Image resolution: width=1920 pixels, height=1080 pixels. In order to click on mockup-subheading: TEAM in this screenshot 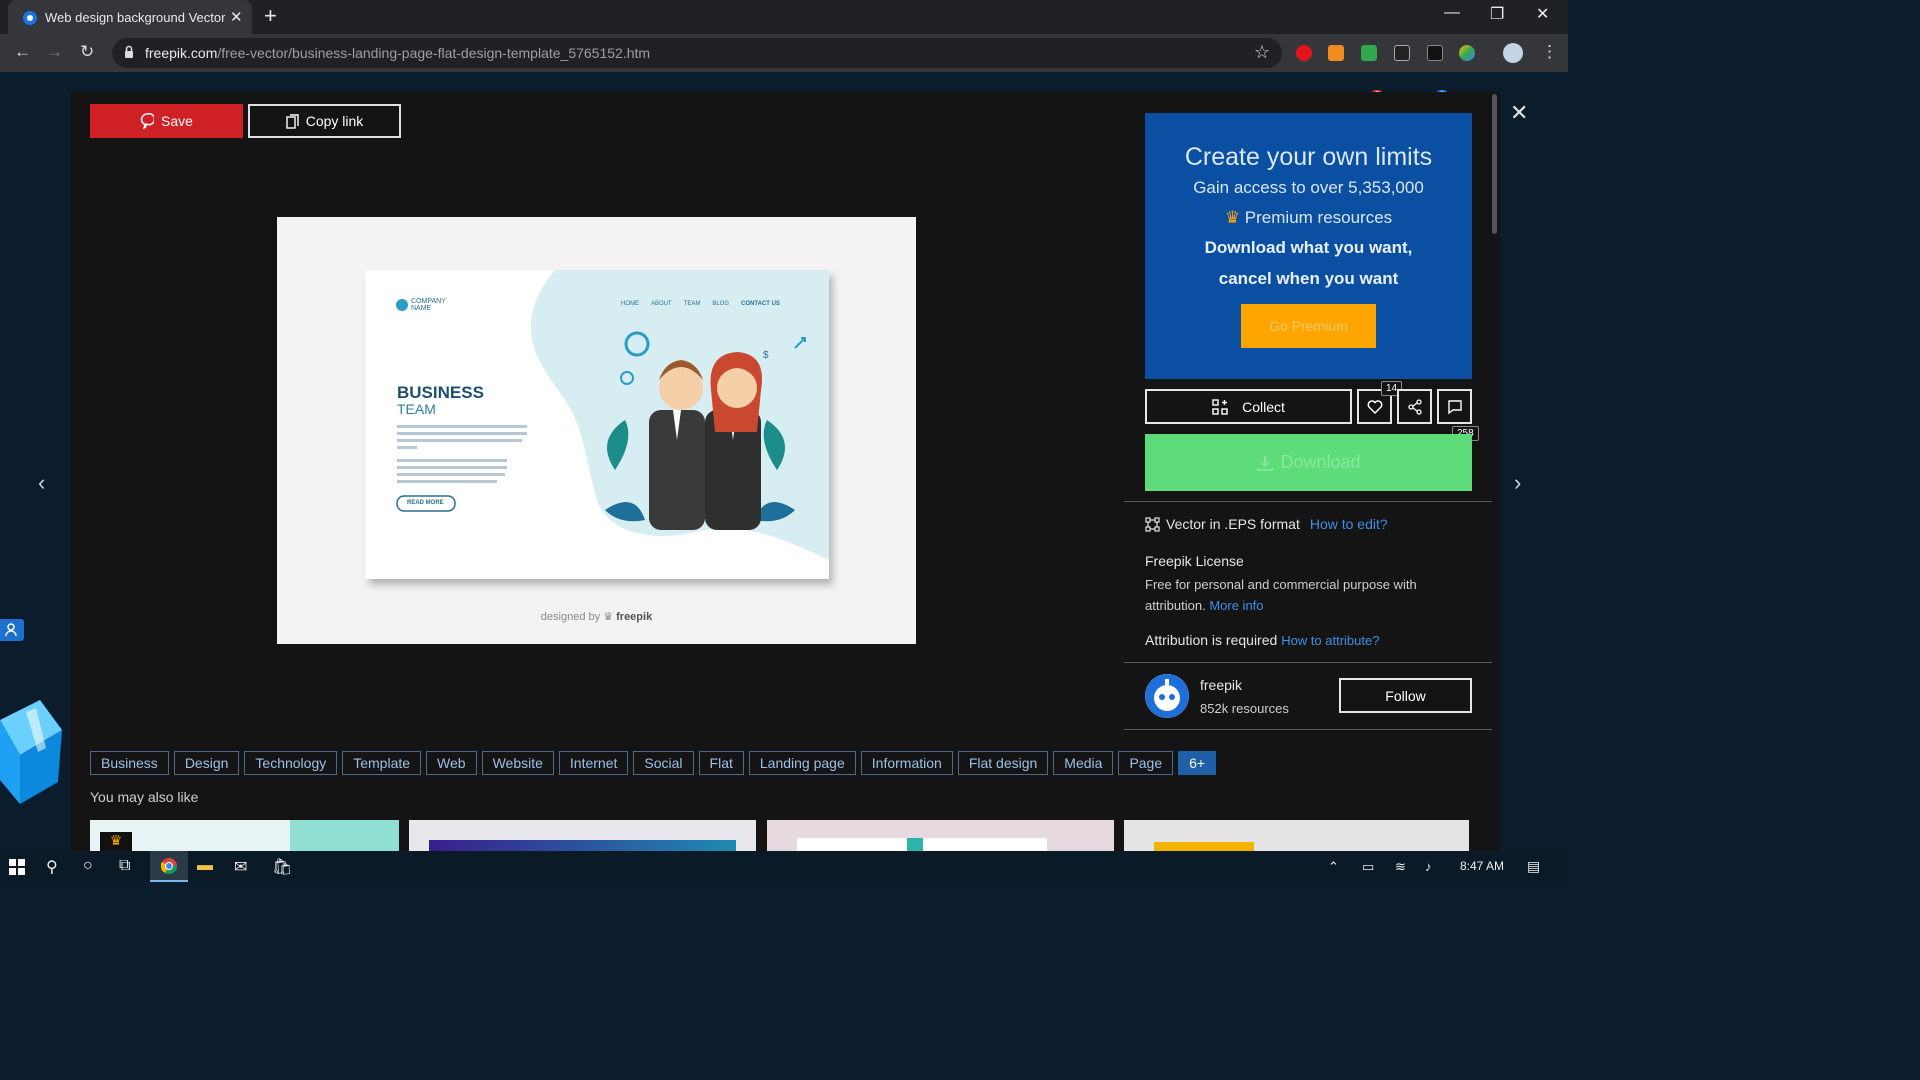, I will do `click(416, 409)`.